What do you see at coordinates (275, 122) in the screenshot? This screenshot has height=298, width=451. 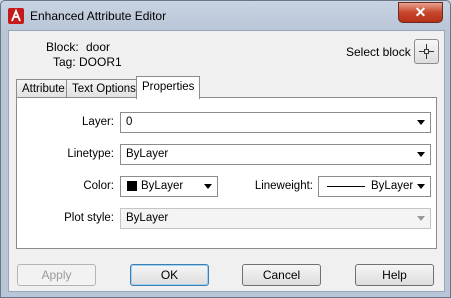 I see `layer-dropdown: 0` at bounding box center [275, 122].